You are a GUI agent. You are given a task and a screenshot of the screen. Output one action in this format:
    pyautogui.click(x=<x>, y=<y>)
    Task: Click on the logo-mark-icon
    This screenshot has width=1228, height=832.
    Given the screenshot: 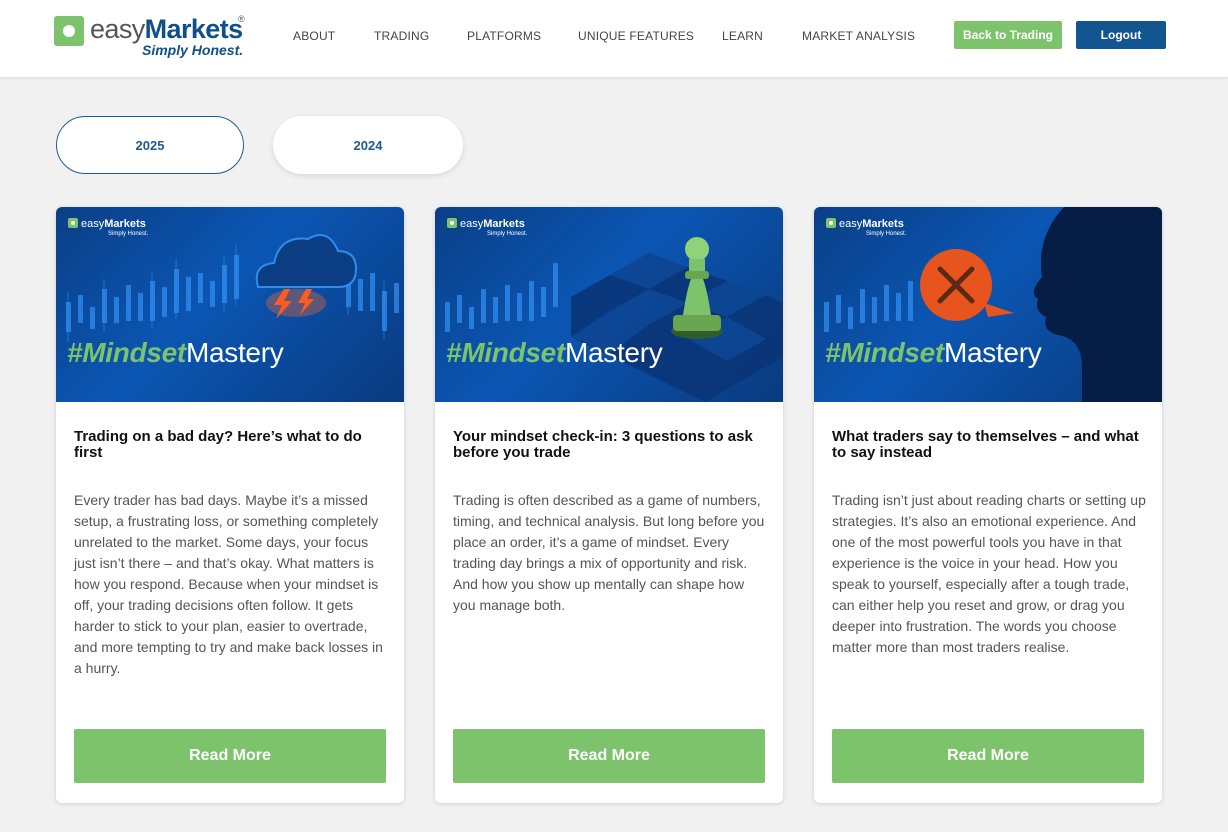 What is the action you would take?
    pyautogui.click(x=69, y=31)
    